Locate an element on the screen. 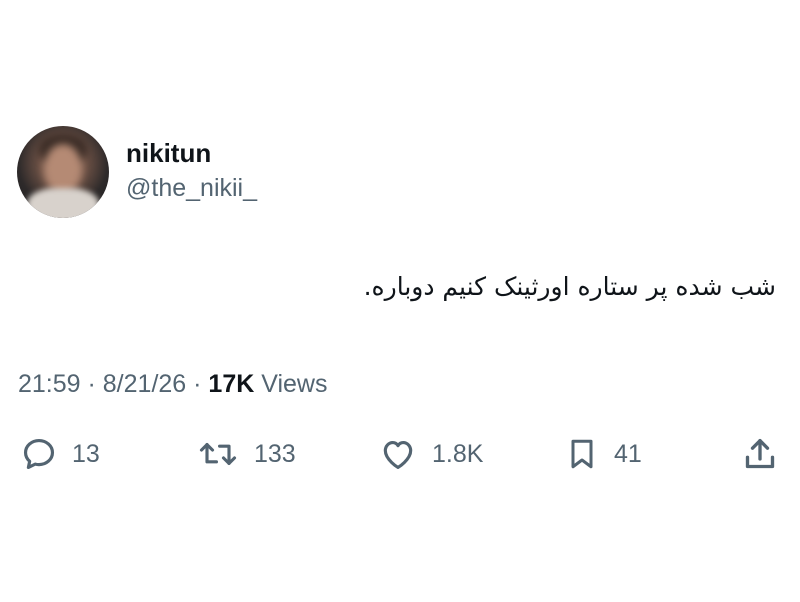 The height and width of the screenshot is (602, 800). avatar-shoulders is located at coordinates (63, 203).